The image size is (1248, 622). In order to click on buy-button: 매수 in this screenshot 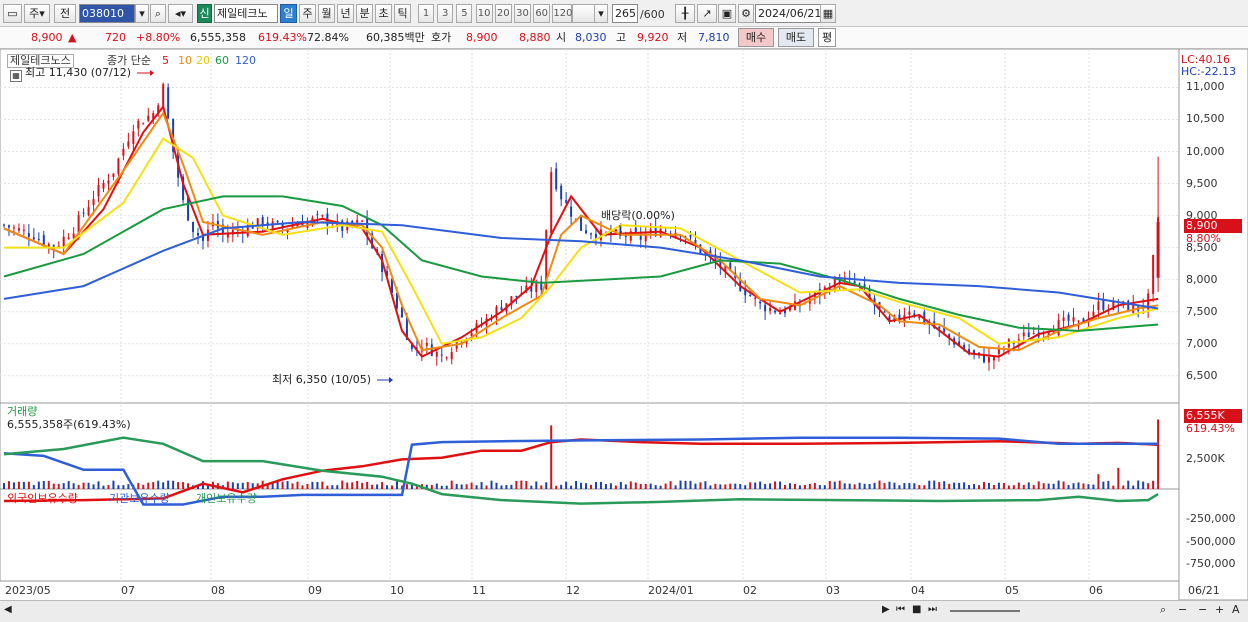, I will do `click(756, 37)`.